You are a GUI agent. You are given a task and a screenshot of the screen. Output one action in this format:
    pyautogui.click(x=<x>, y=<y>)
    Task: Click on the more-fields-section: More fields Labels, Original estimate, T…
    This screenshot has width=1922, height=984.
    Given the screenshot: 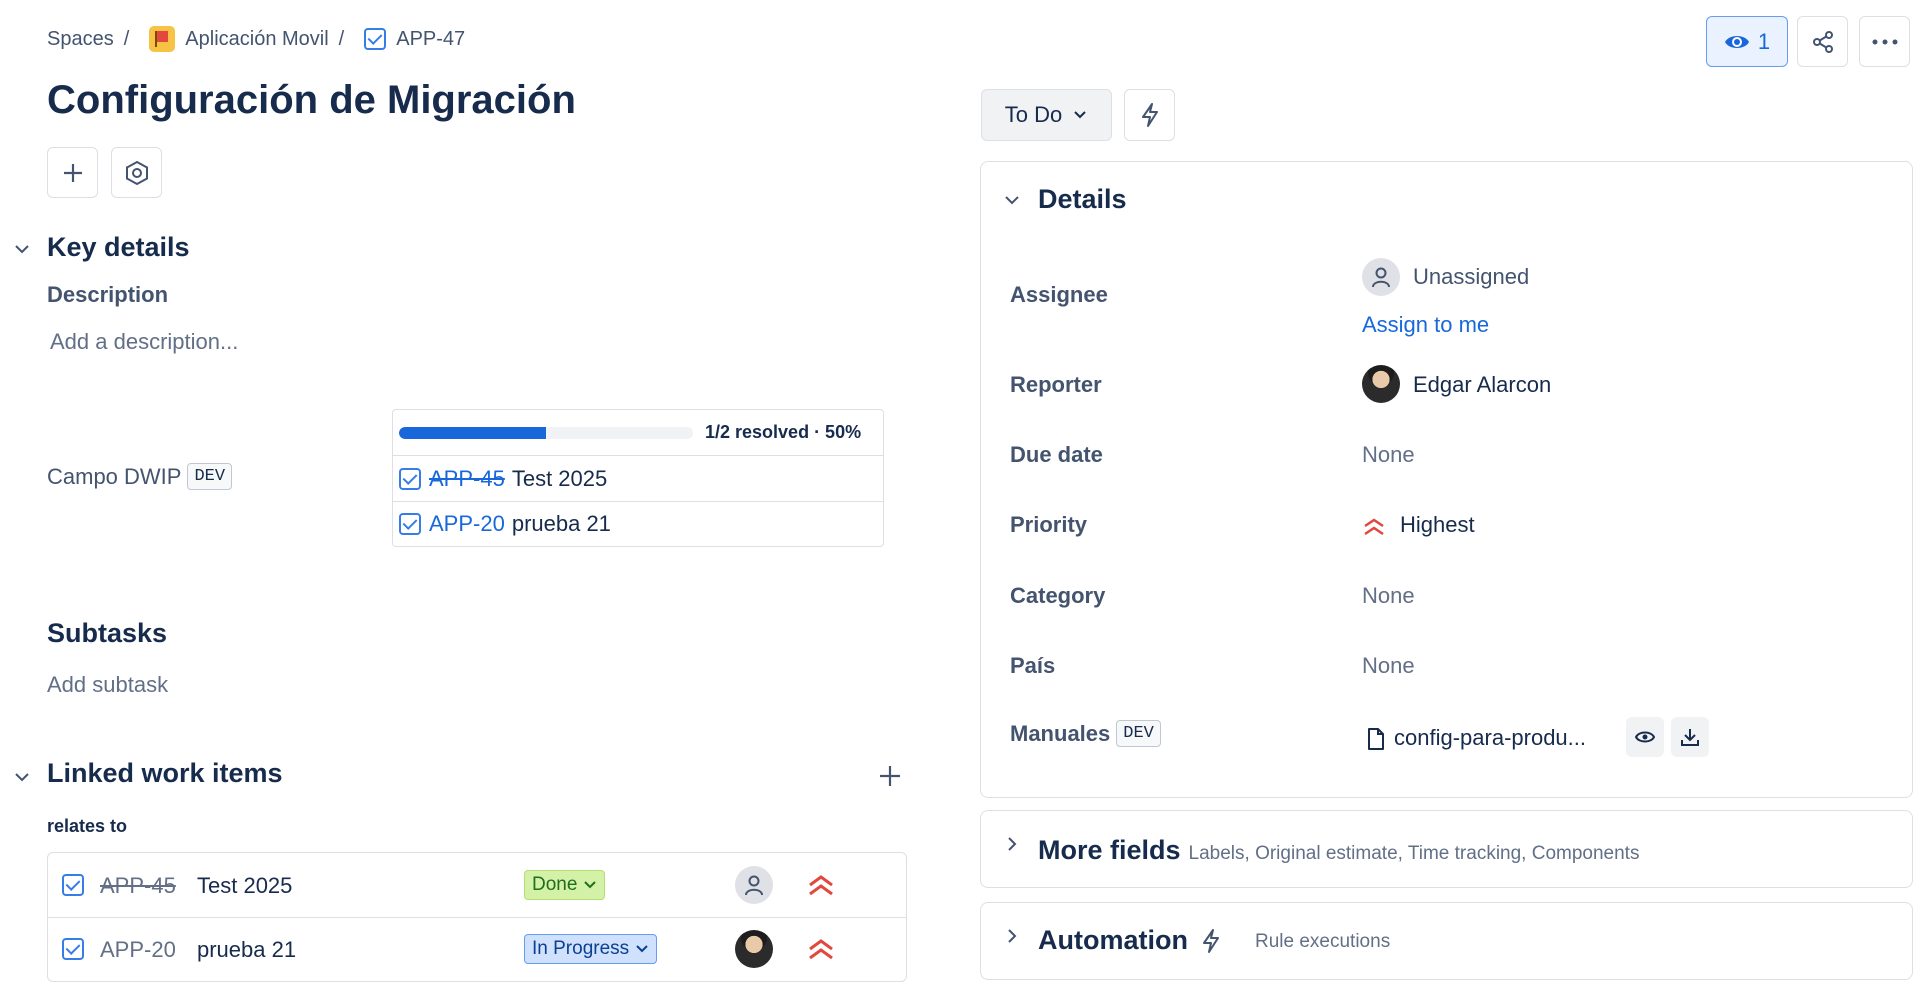 What is the action you would take?
    pyautogui.click(x=1446, y=849)
    